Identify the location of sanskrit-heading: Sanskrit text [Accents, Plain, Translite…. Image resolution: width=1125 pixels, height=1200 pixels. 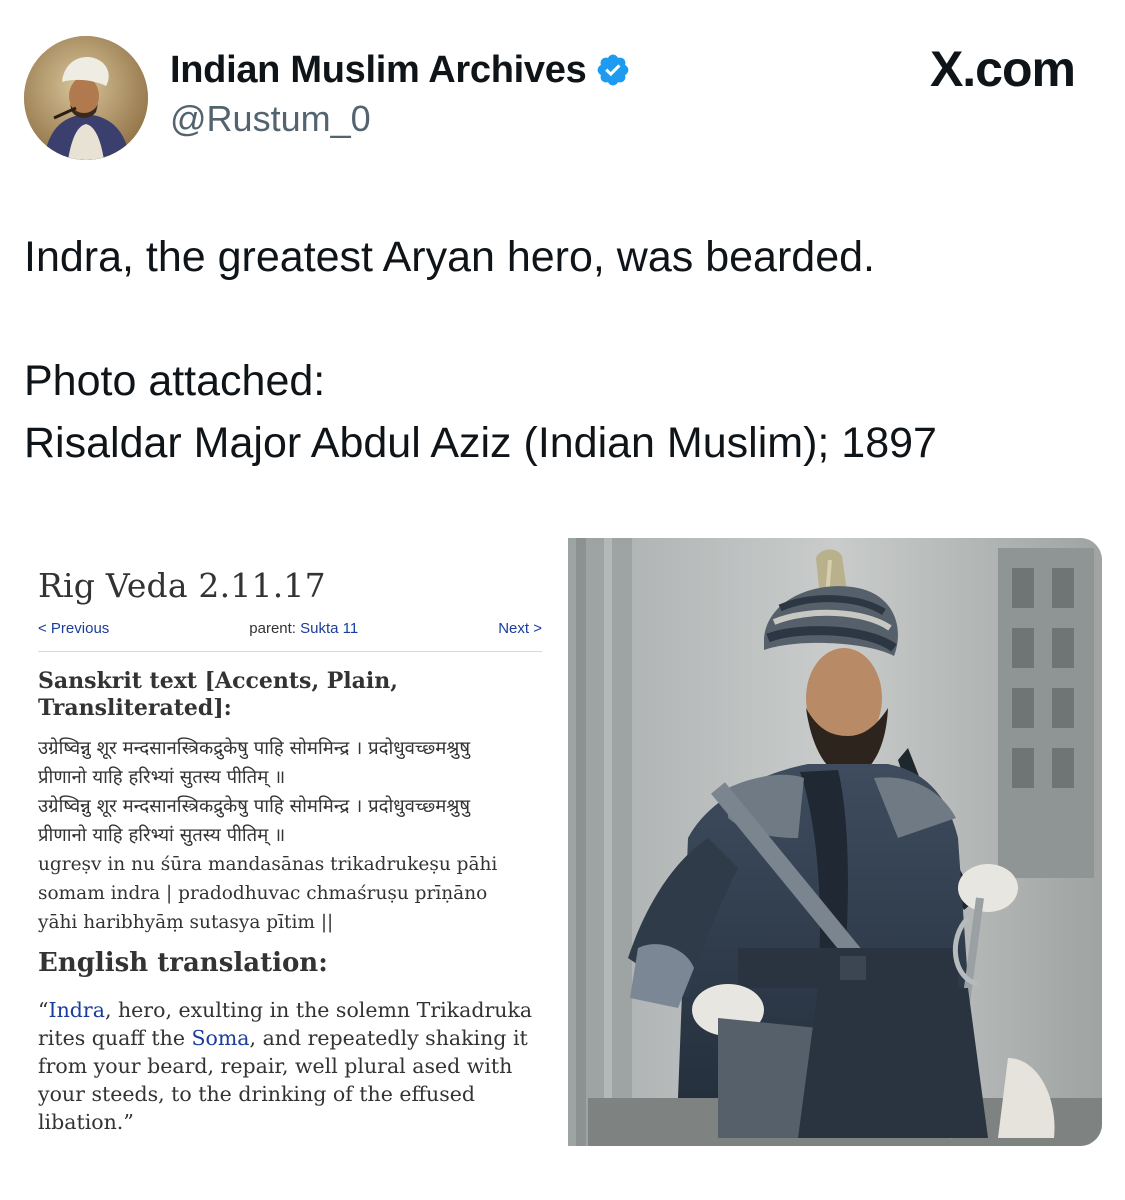
(218, 694).